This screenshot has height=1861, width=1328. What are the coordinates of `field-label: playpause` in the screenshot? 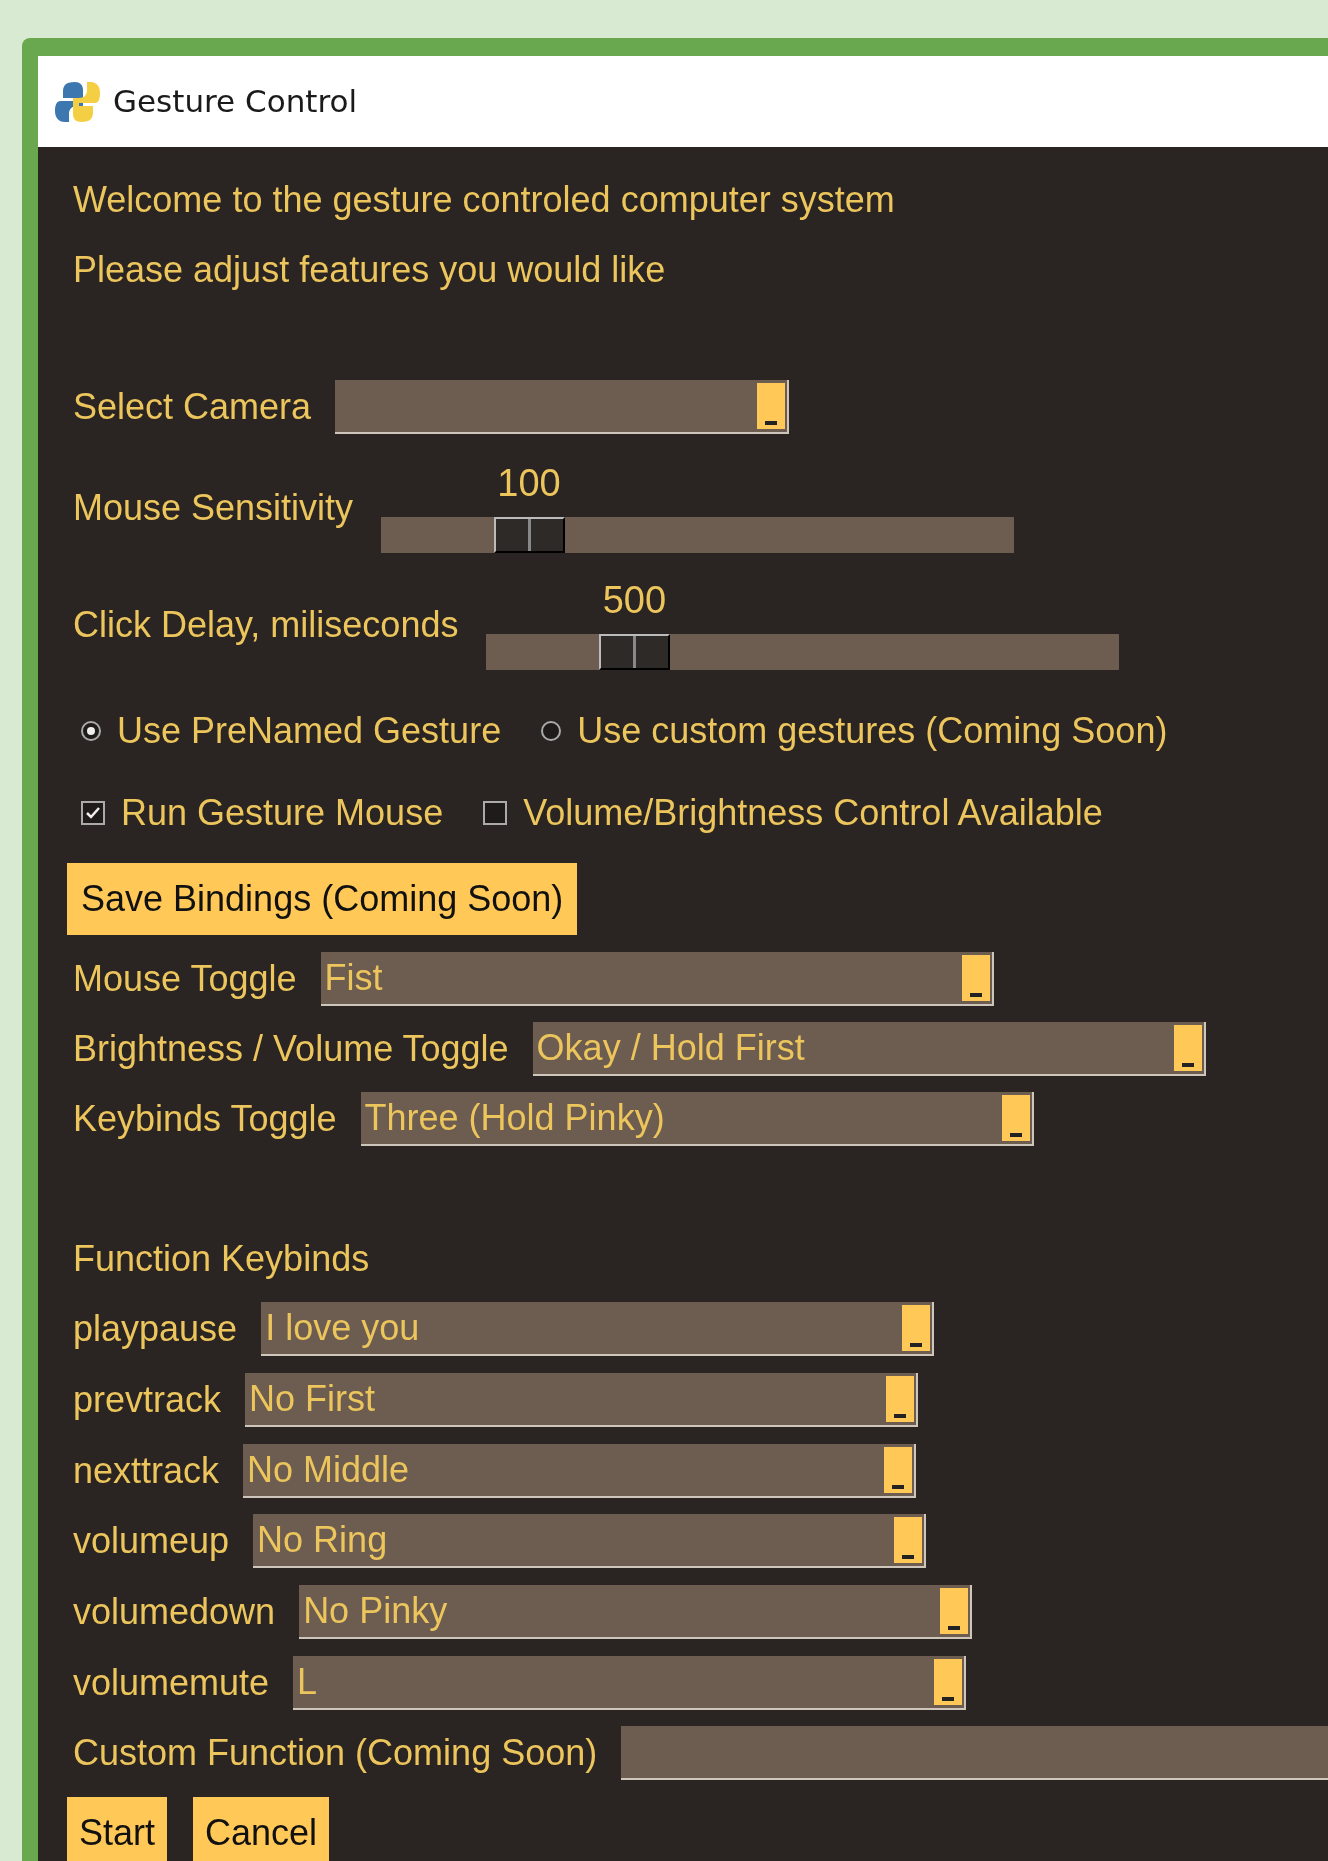 It's located at (155, 1329).